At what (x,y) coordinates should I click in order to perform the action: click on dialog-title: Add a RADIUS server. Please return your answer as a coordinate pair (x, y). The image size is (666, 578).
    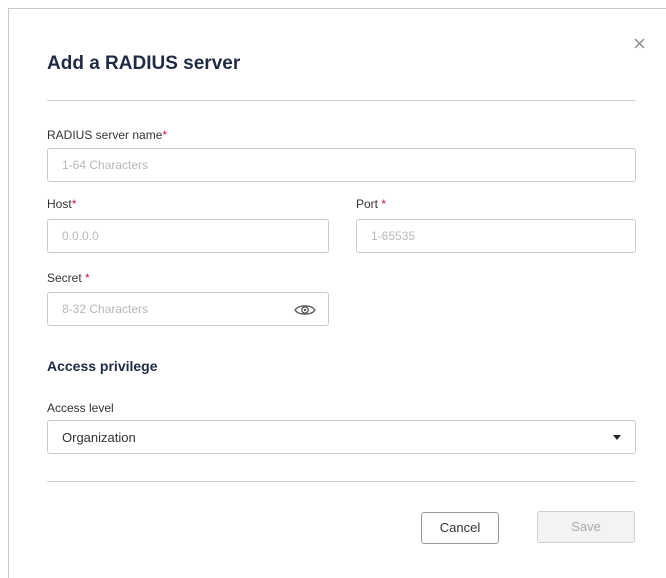
    Looking at the image, I should click on (144, 63).